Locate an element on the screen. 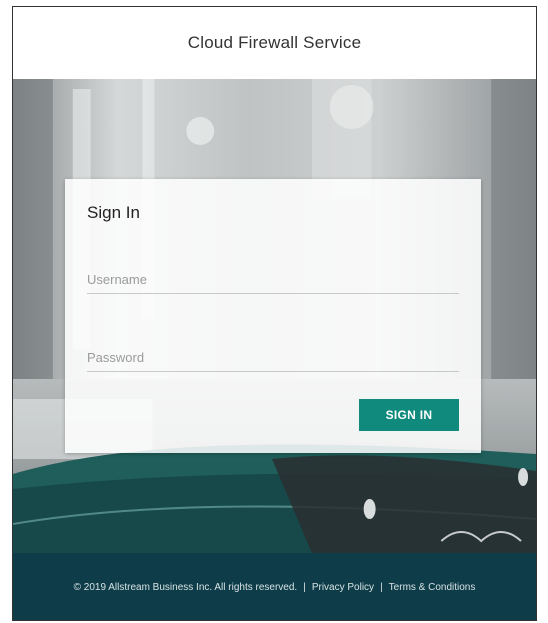  sign-in-button: SIGN IN is located at coordinates (409, 415).